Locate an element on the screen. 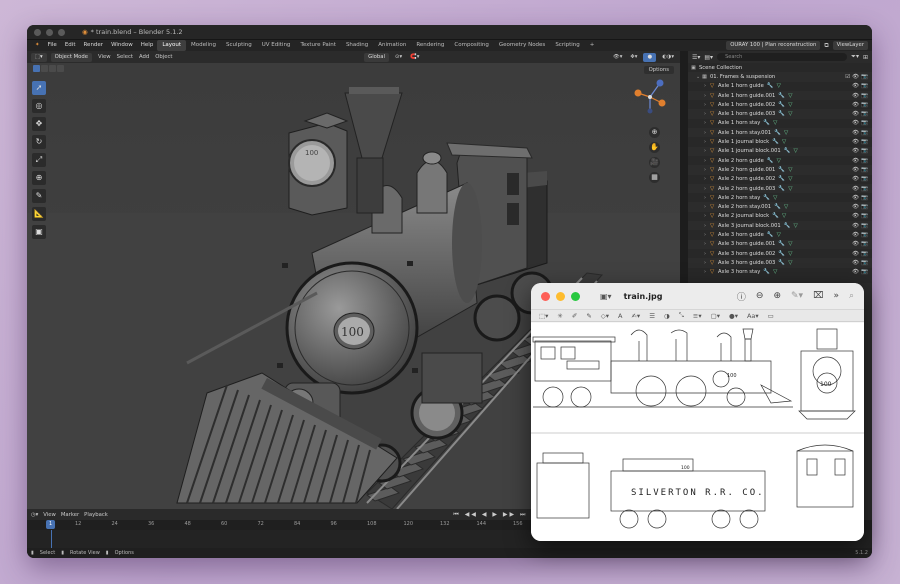 This screenshot has height=584, width=900. filter-display-icon: ▤▾ is located at coordinates (708, 57).